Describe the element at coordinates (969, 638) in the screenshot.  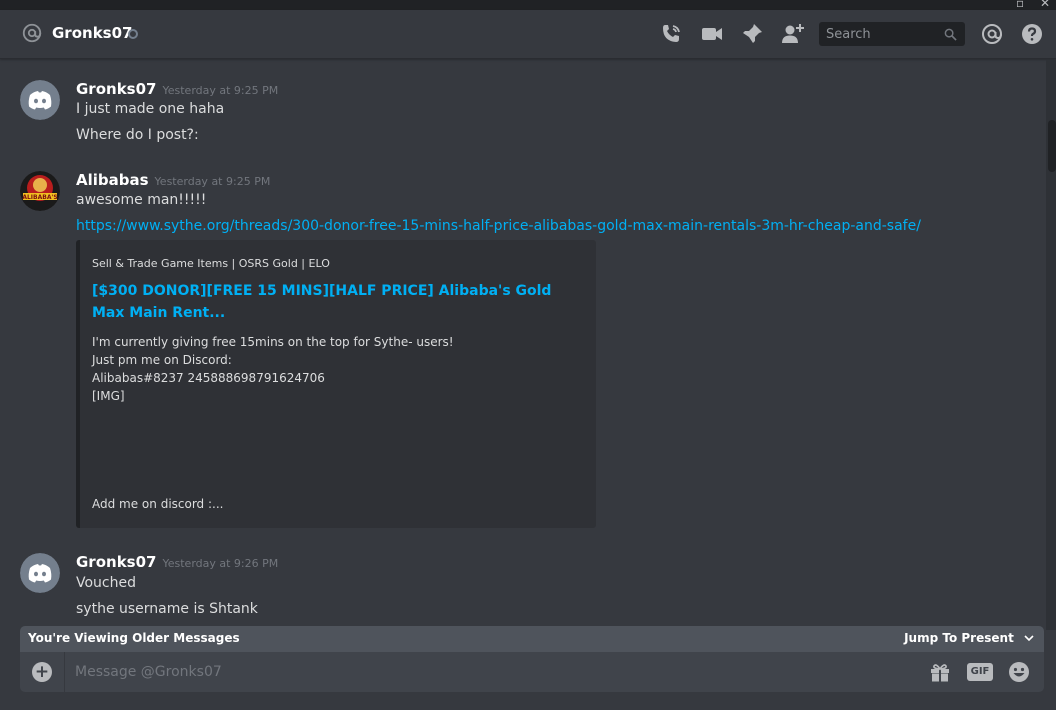
I see `jump-to-present-button: Jump To Present` at that location.